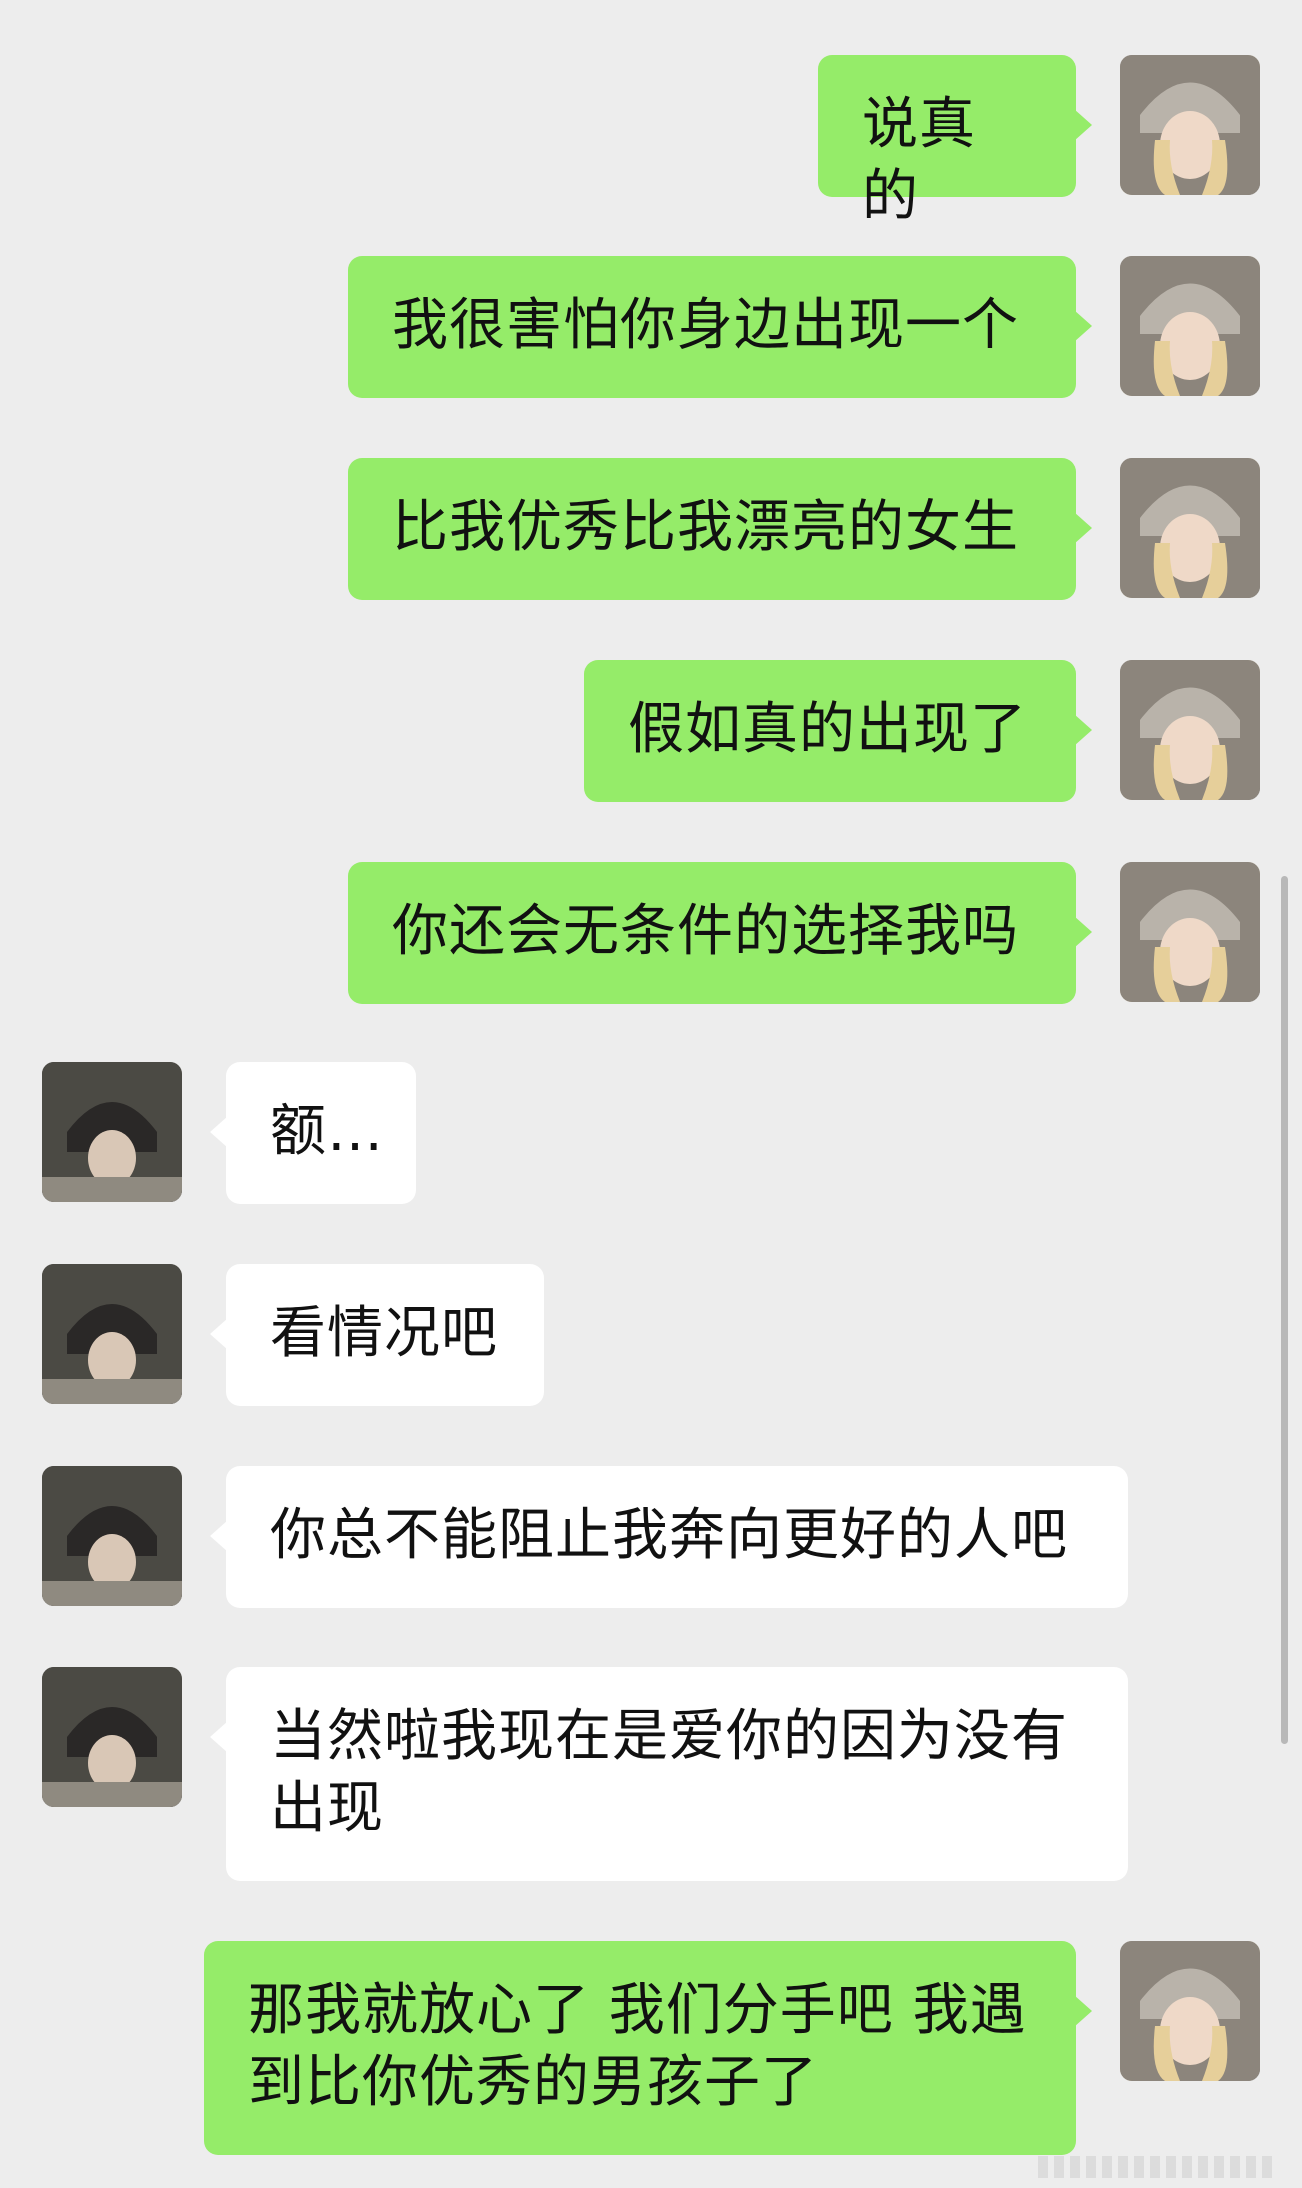  I want to click on message-bubble-outgoing: 那我就放心了 我们分手吧 我遇到比你优秀的男孩子了, so click(648, 2048).